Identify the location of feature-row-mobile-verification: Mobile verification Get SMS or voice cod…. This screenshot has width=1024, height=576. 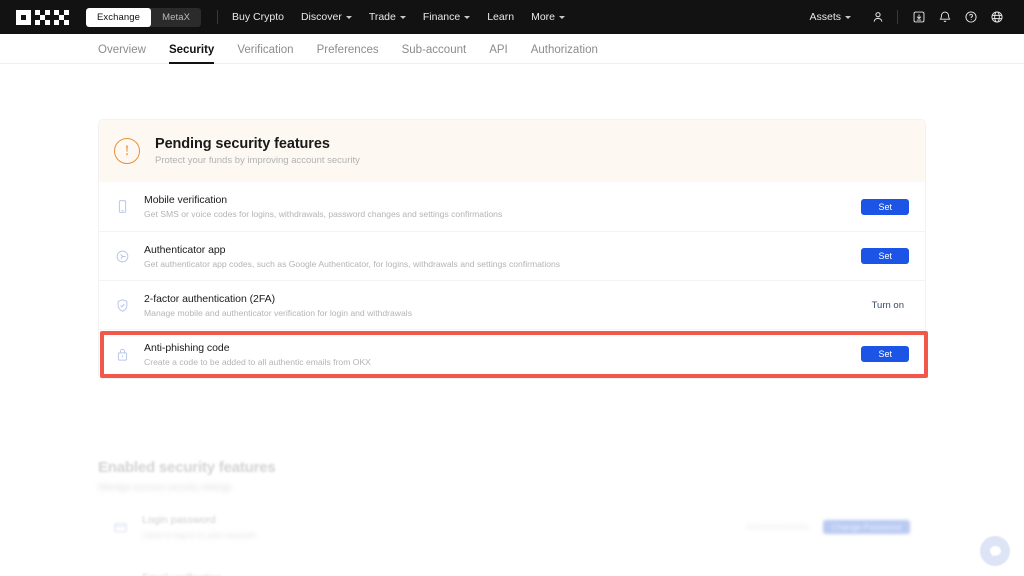
(512, 206).